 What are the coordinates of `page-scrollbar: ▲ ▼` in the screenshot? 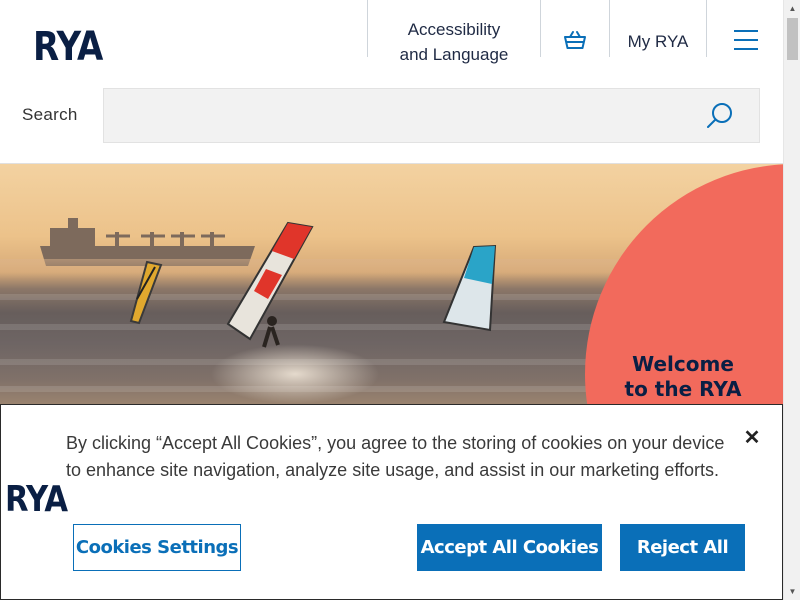 It's located at (791, 300).